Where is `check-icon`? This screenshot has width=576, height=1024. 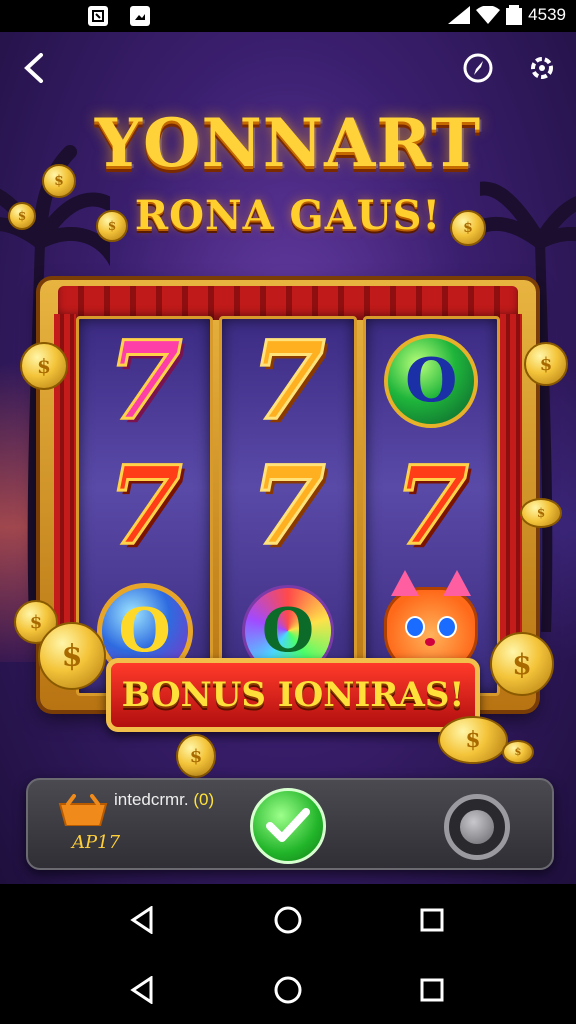 check-icon is located at coordinates (288, 825).